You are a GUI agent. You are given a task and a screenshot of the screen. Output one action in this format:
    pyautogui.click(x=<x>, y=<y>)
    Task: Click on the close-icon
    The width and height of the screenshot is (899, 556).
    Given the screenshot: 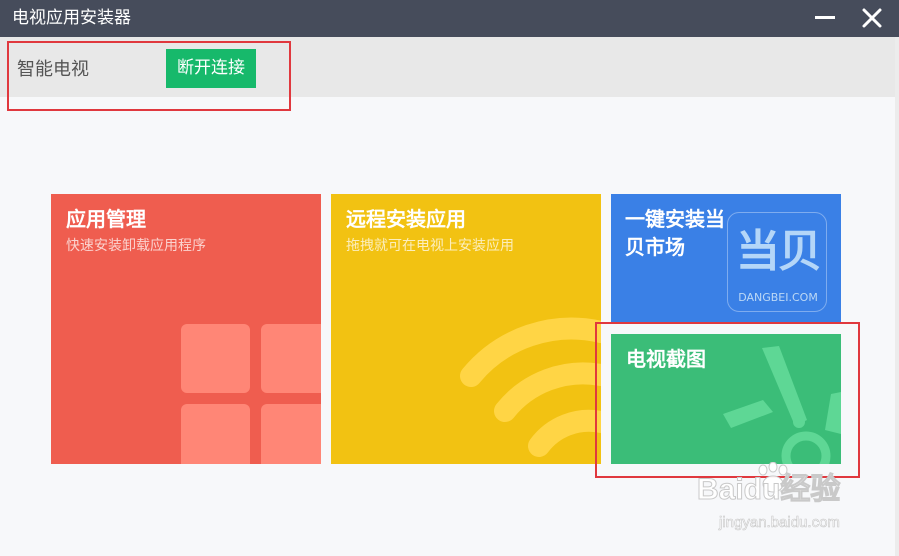 What is the action you would take?
    pyautogui.click(x=872, y=18)
    